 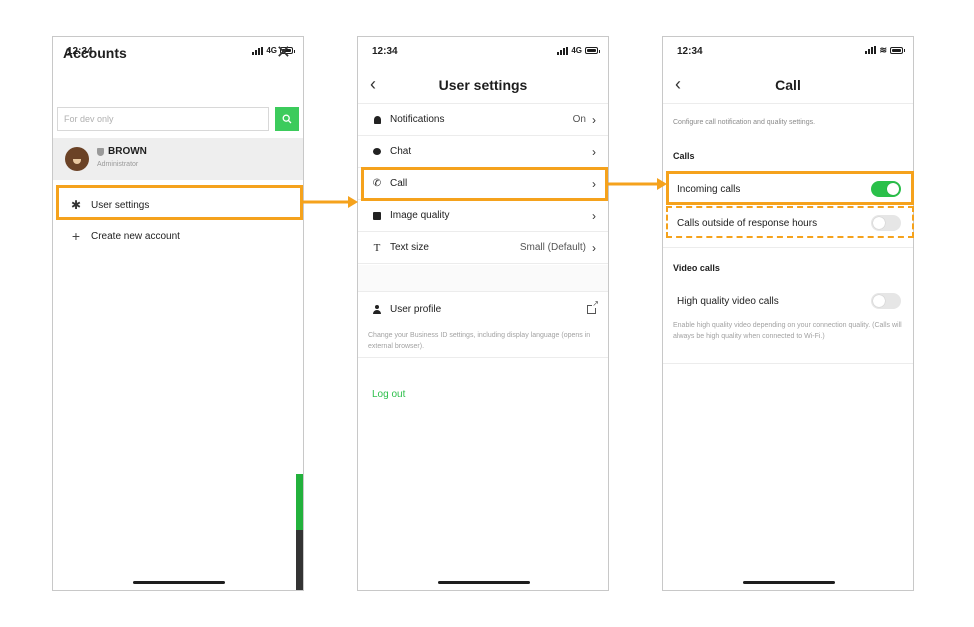 I want to click on highlight-outside-hours, so click(x=790, y=222).